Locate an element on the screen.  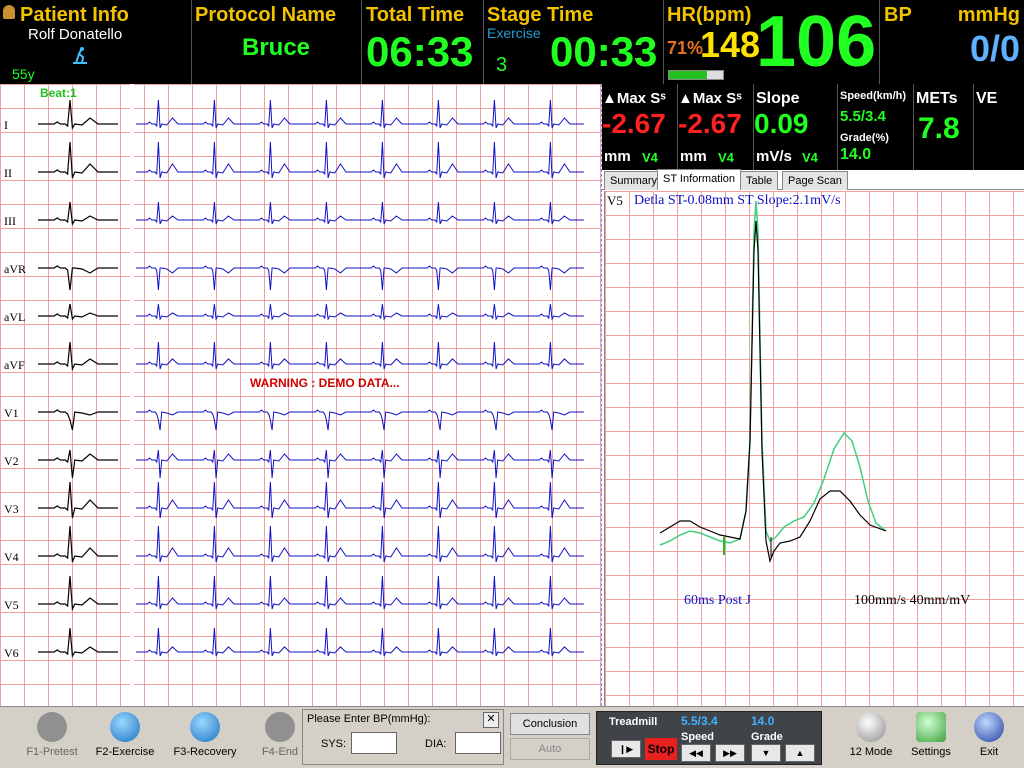
max-st-value-2: -2.67 is located at coordinates (710, 123).